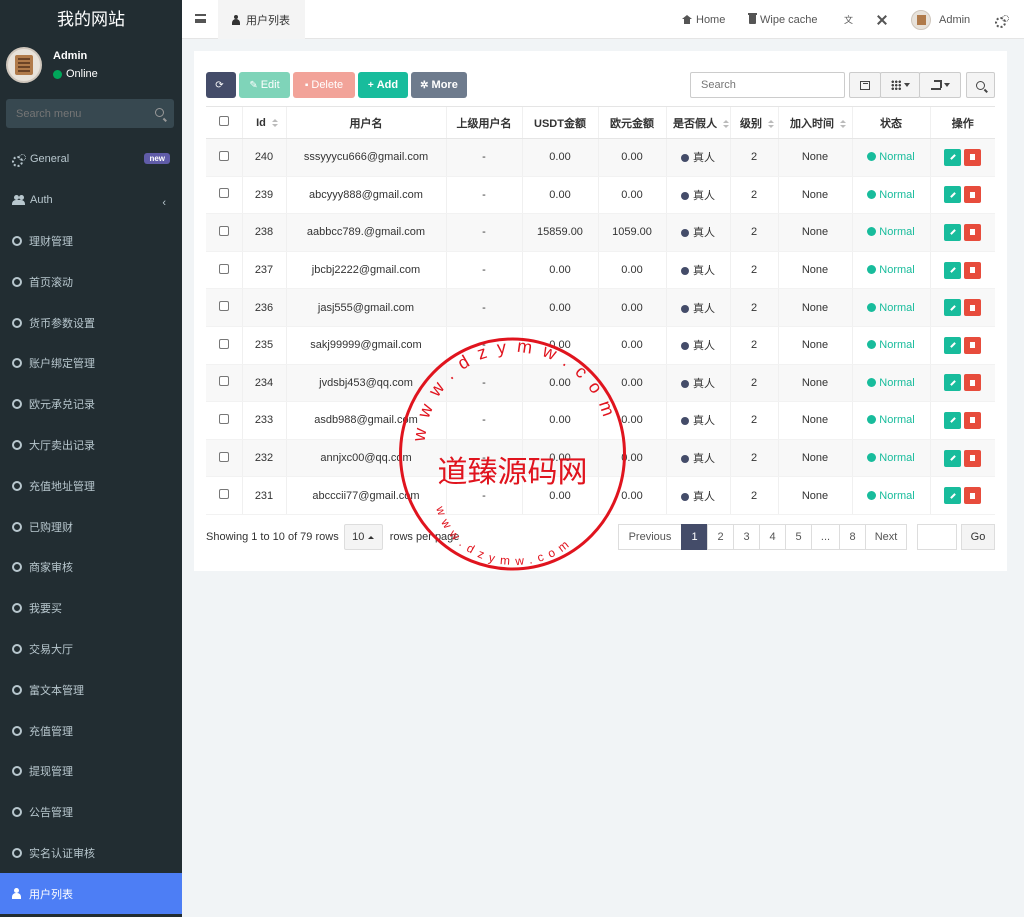 The image size is (1024, 917). I want to click on sidebar-item-recharge-address: 充值地址管理, so click(91, 485).